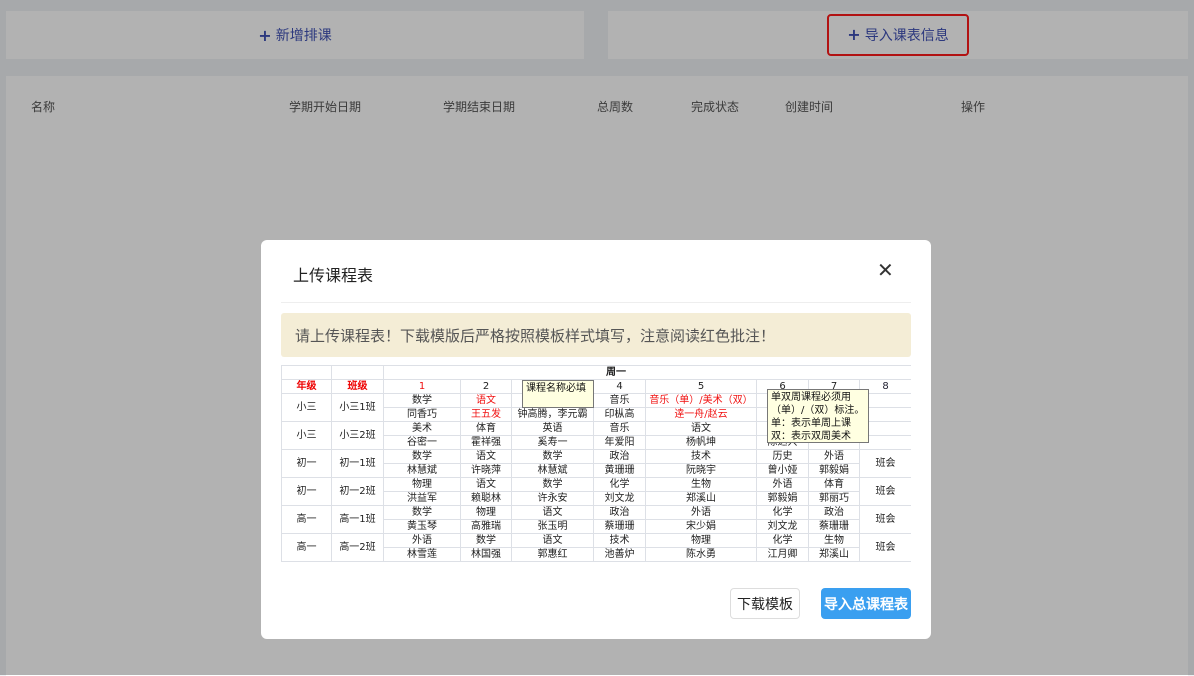  Describe the element at coordinates (811, 436) in the screenshot. I see `comment-line: 双：表示双周美术` at that location.